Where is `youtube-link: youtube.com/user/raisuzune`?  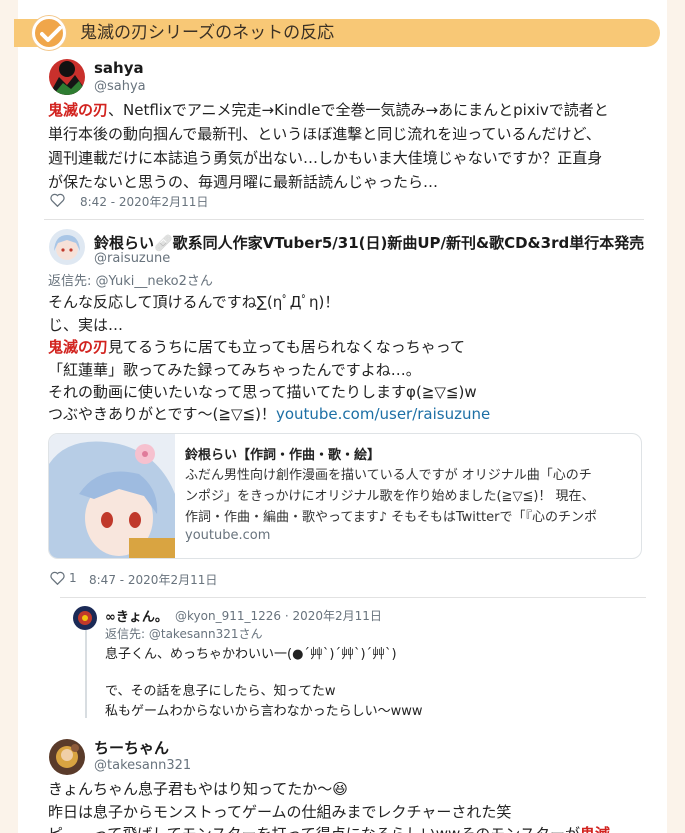 youtube-link: youtube.com/user/raisuzune is located at coordinates (383, 414).